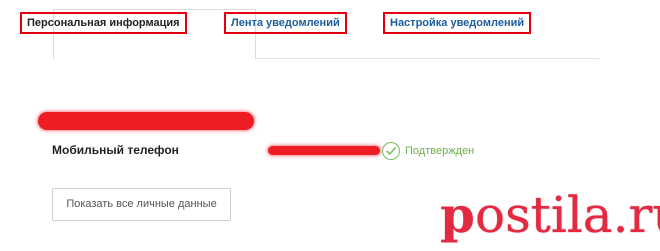 This screenshot has height=251, width=660. I want to click on phone-confirmed-status: Подтвержден, so click(440, 151).